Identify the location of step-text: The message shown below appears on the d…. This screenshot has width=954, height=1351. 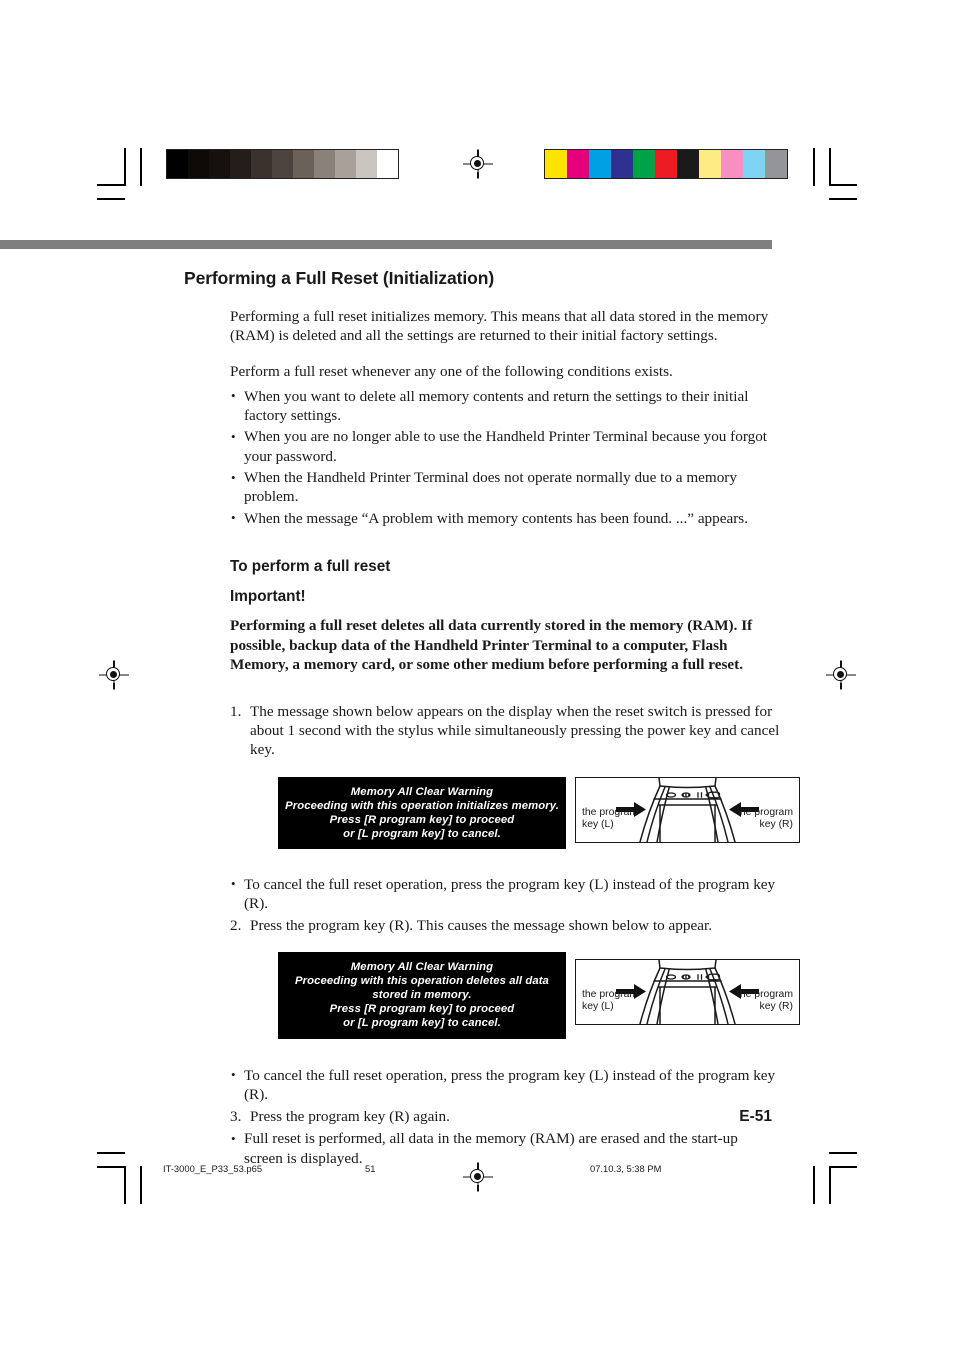
(515, 730).